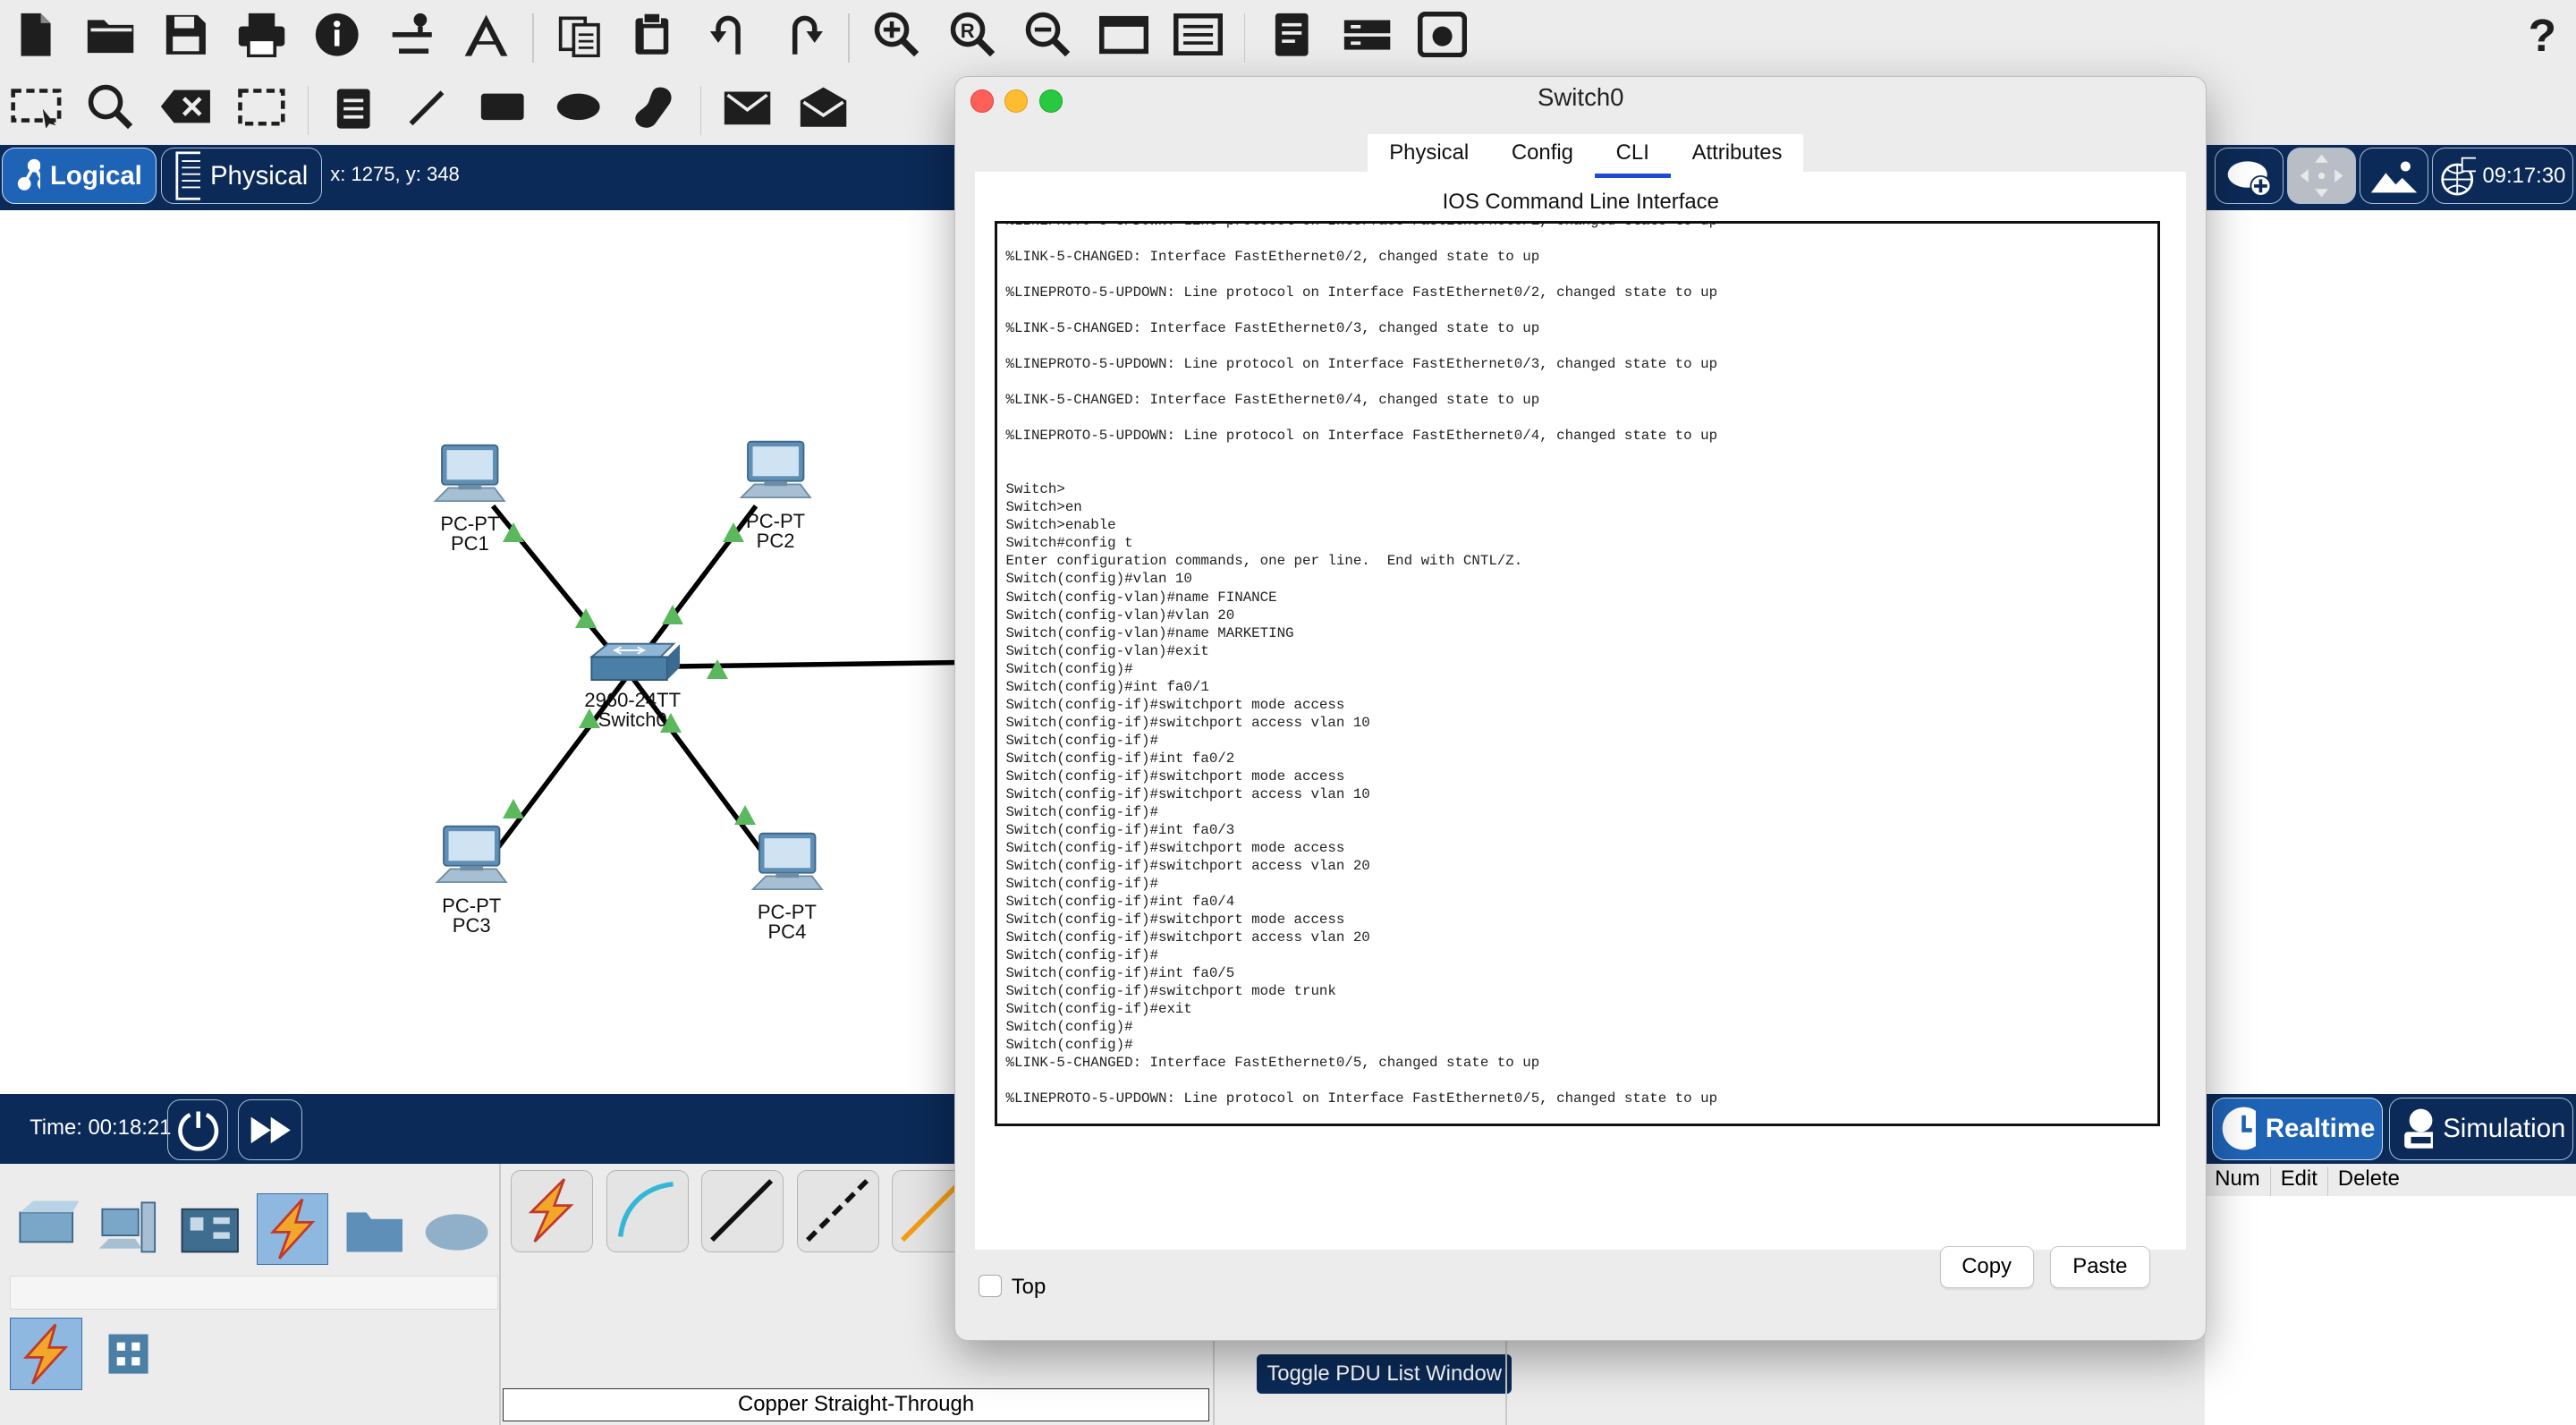 The width and height of the screenshot is (2576, 1425). What do you see at coordinates (36, 106) in the screenshot?
I see `select-icon` at bounding box center [36, 106].